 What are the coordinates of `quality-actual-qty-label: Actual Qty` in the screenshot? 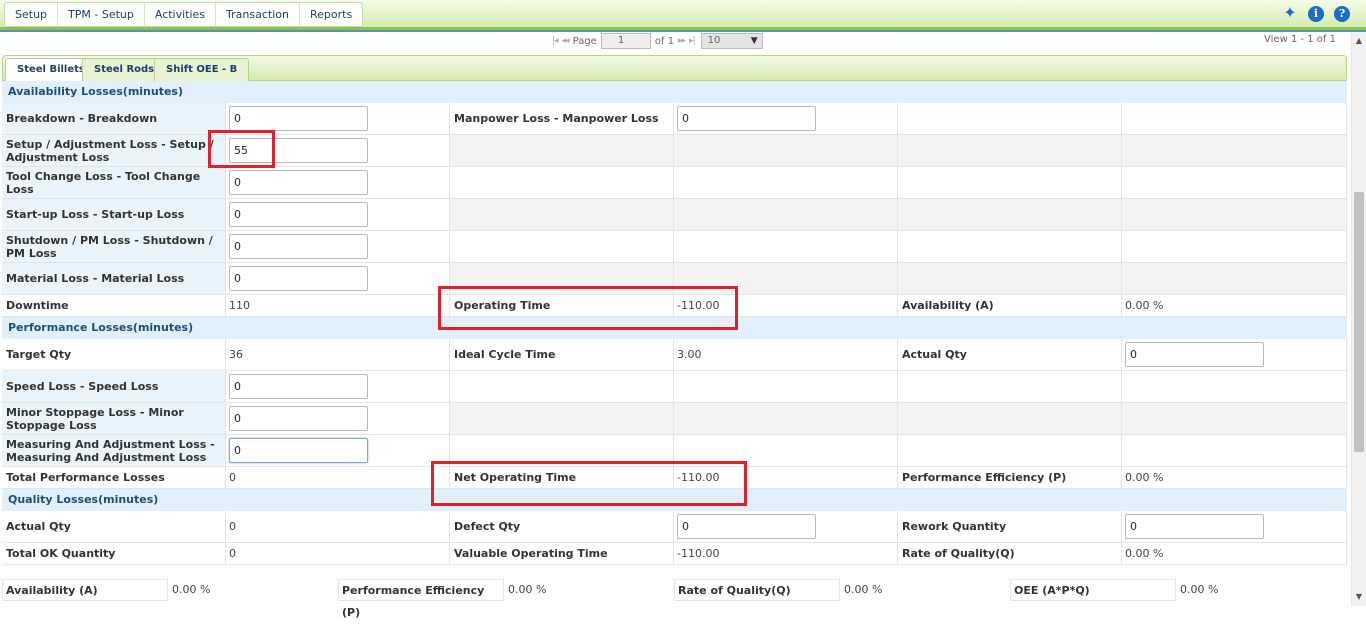 It's located at (114, 526).